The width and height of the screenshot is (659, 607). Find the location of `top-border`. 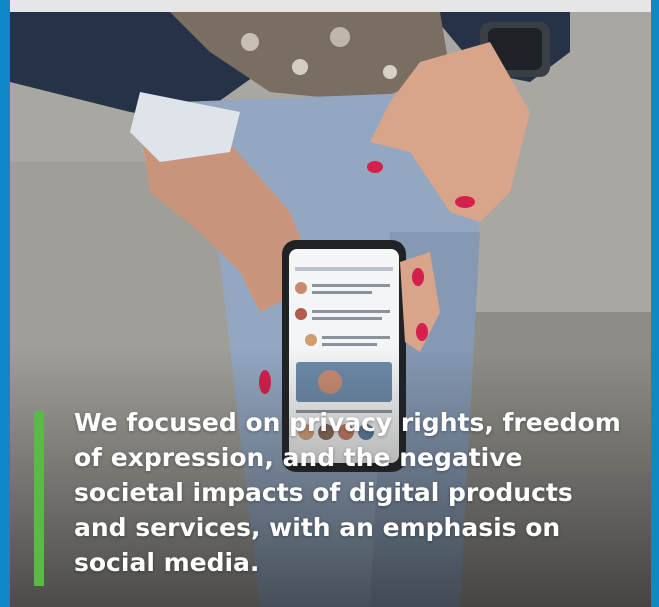

top-border is located at coordinates (329, 6).